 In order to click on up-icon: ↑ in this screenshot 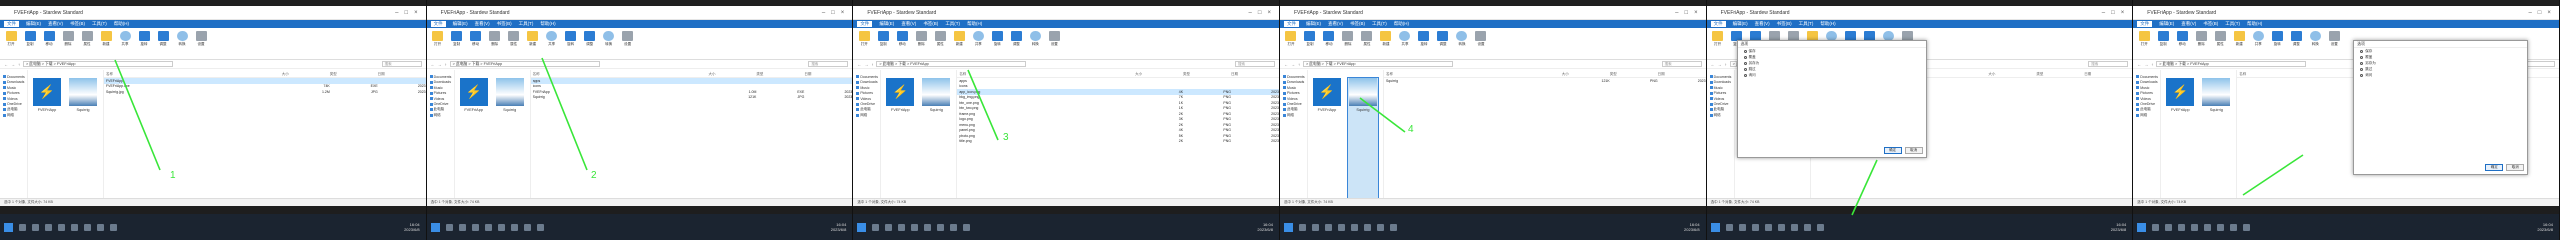, I will do `click(872, 64)`.